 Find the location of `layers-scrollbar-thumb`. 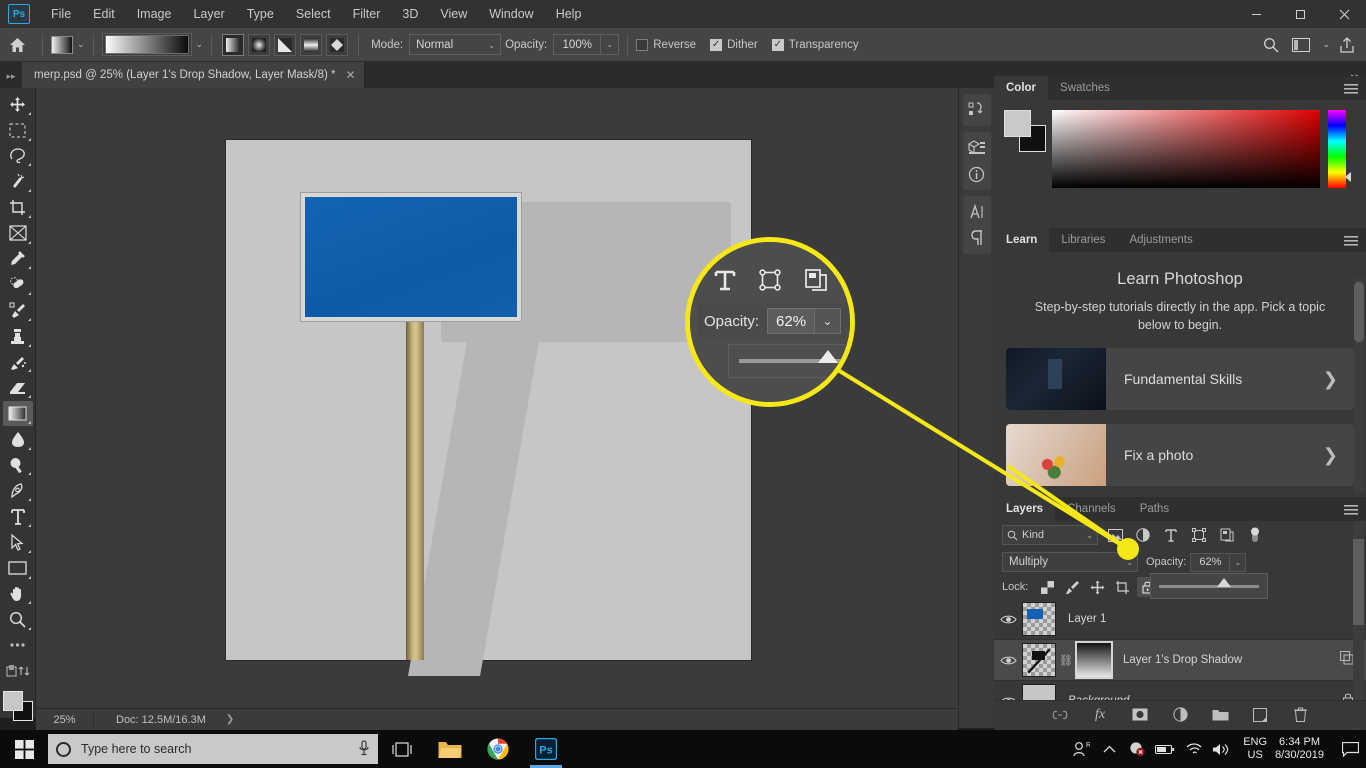

layers-scrollbar-thumb is located at coordinates (1358, 582).